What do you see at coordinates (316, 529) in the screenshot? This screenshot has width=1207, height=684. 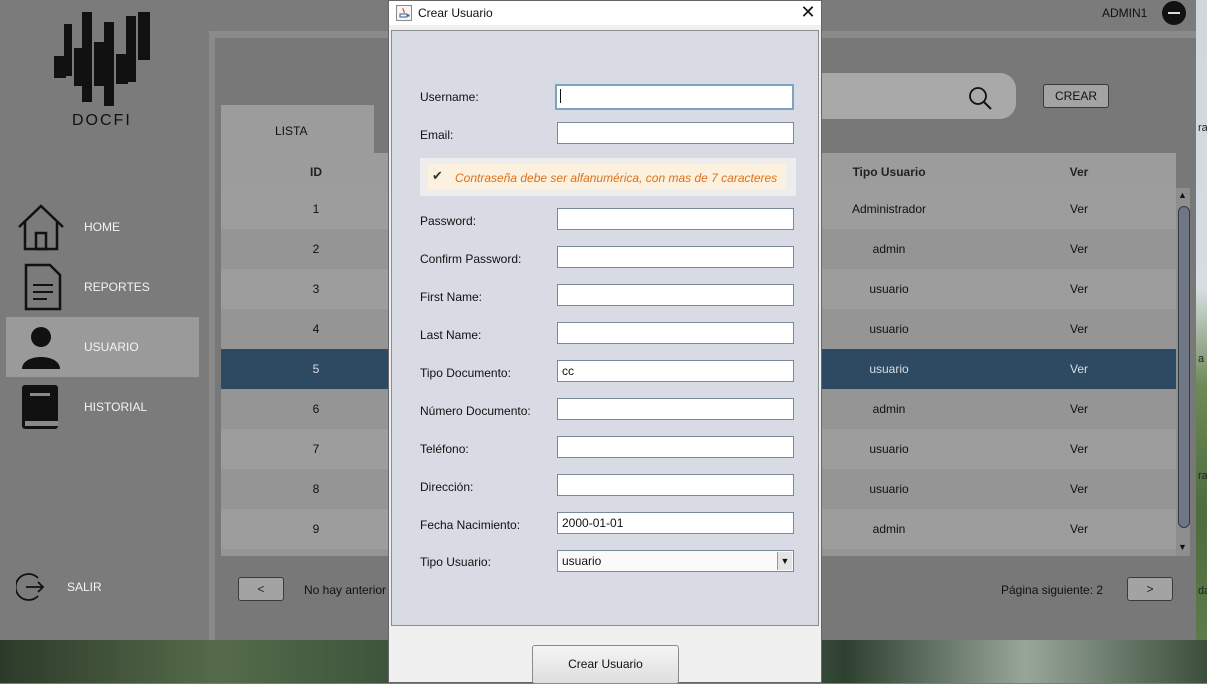 I see `cell-id: 9` at bounding box center [316, 529].